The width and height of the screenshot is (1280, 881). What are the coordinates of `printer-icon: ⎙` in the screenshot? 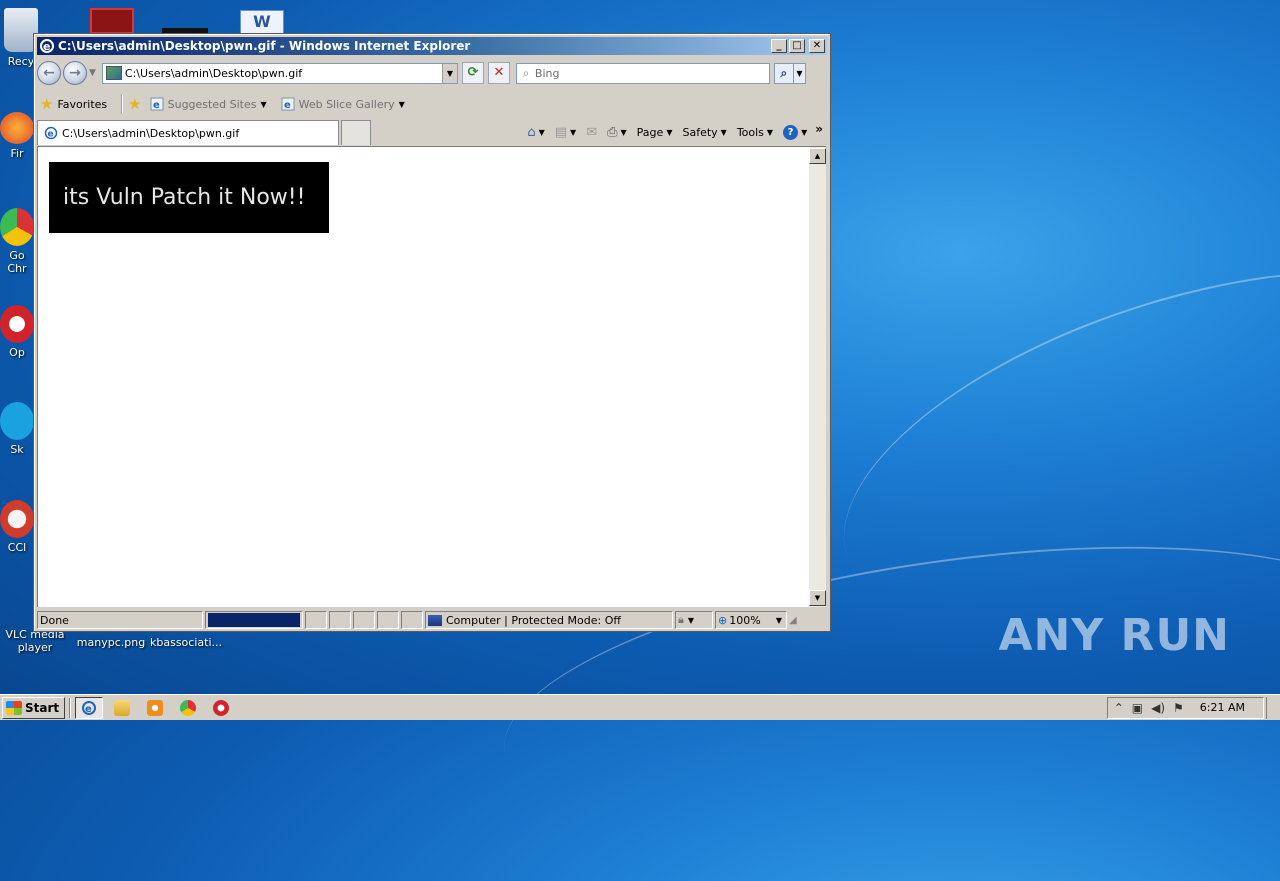 It's located at (612, 132).